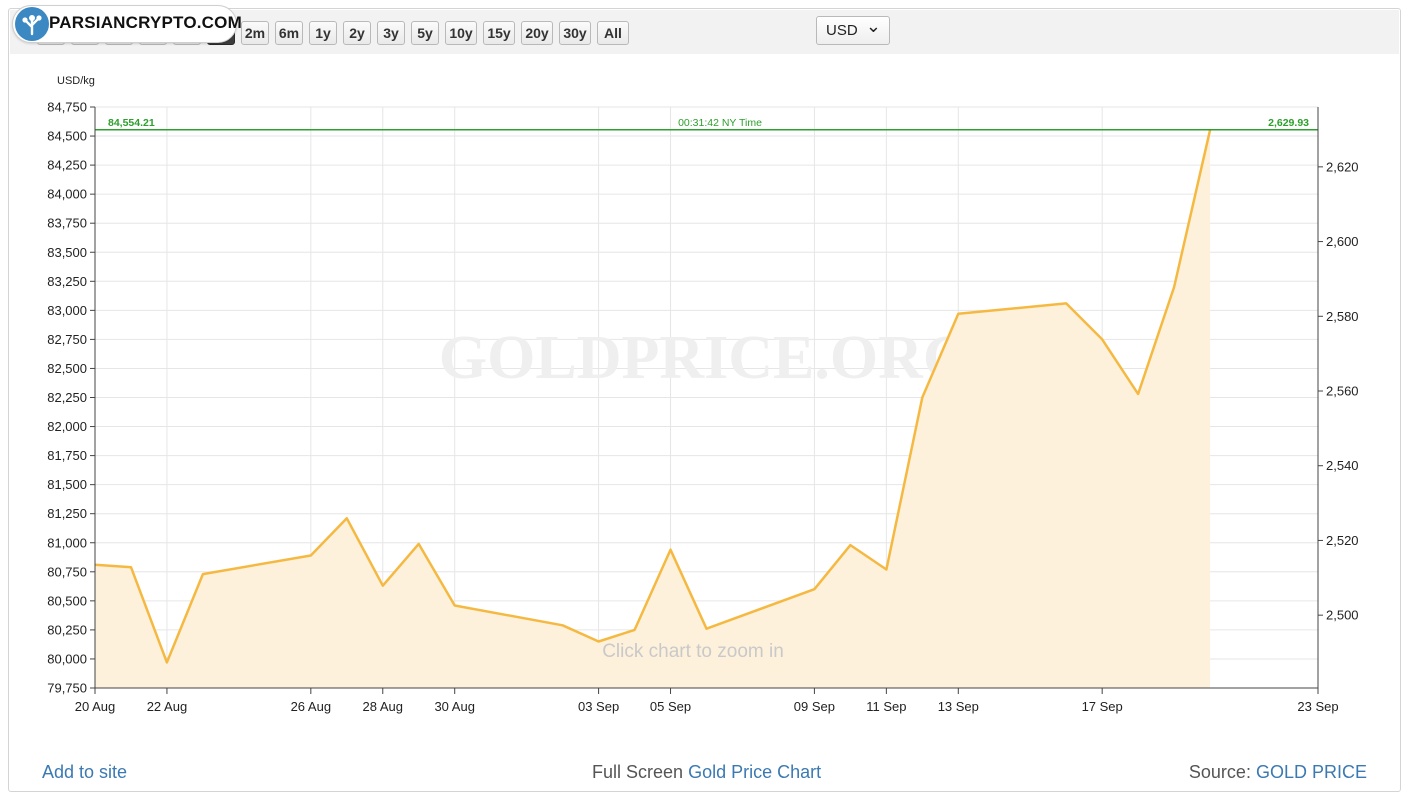  I want to click on y-tick-label: 84,750, so click(67, 107).